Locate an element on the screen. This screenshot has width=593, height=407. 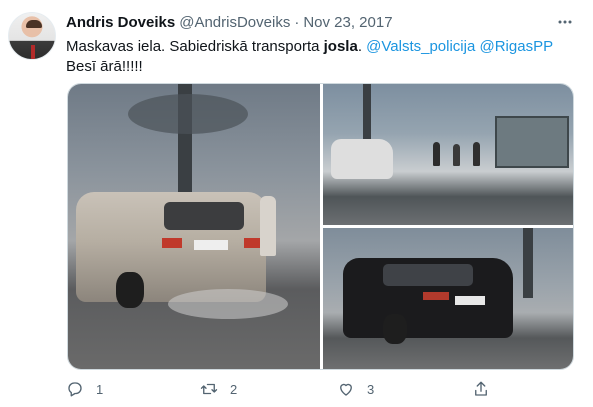
black-suv is located at coordinates (428, 301).